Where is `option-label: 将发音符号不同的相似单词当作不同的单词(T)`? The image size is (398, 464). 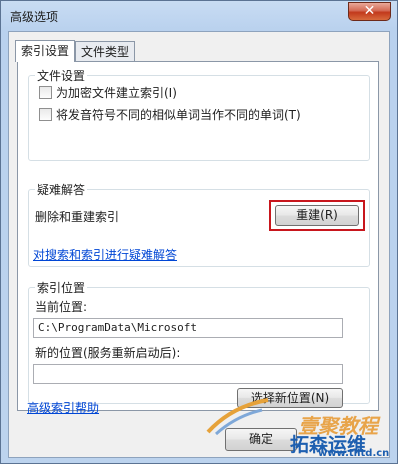
option-label: 将发音符号不同的相似单词当作不同的单词(T) is located at coordinates (178, 115).